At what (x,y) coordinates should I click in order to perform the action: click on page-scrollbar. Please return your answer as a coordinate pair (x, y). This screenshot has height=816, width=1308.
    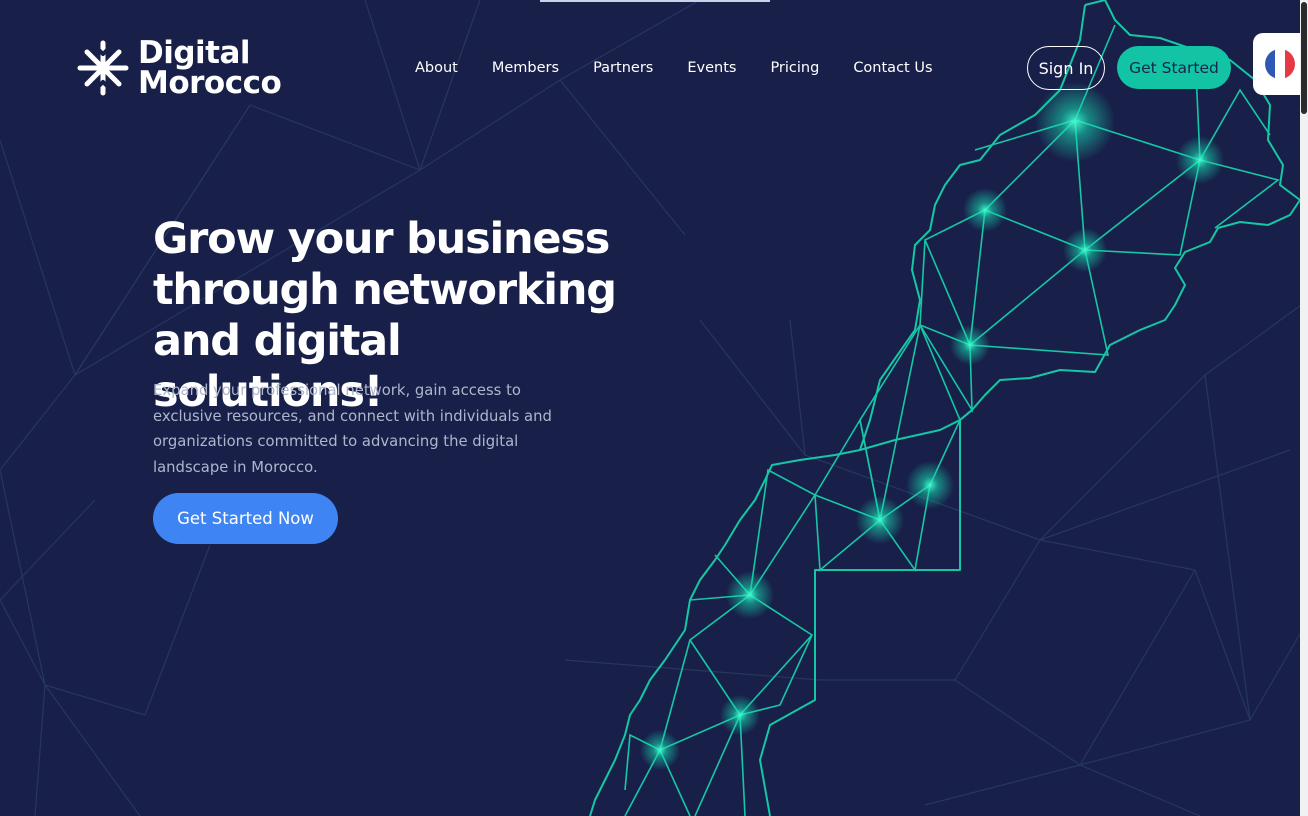
    Looking at the image, I should click on (1304, 408).